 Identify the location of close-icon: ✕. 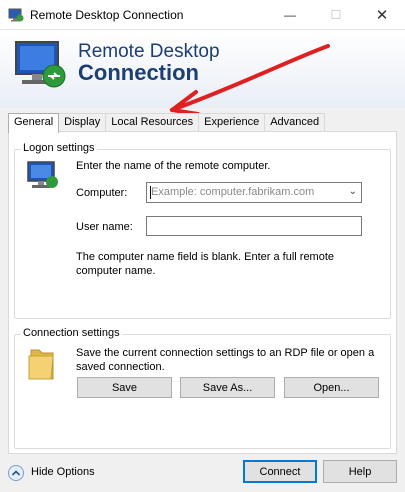
(382, 15).